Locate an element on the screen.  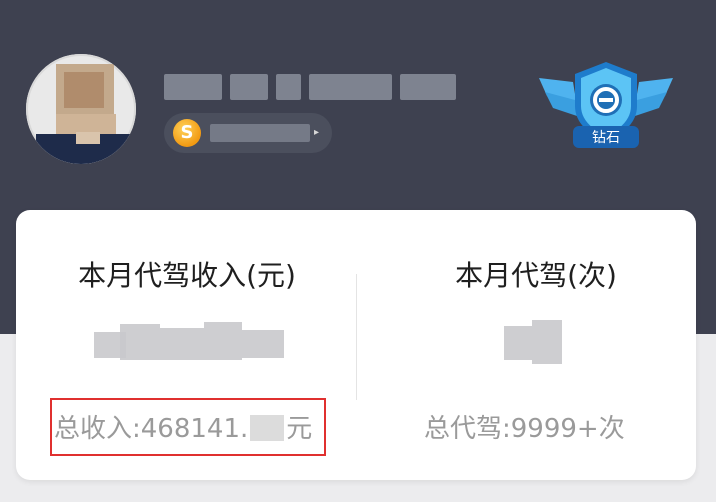
monthly-rides-value-obscured is located at coordinates (534, 344).